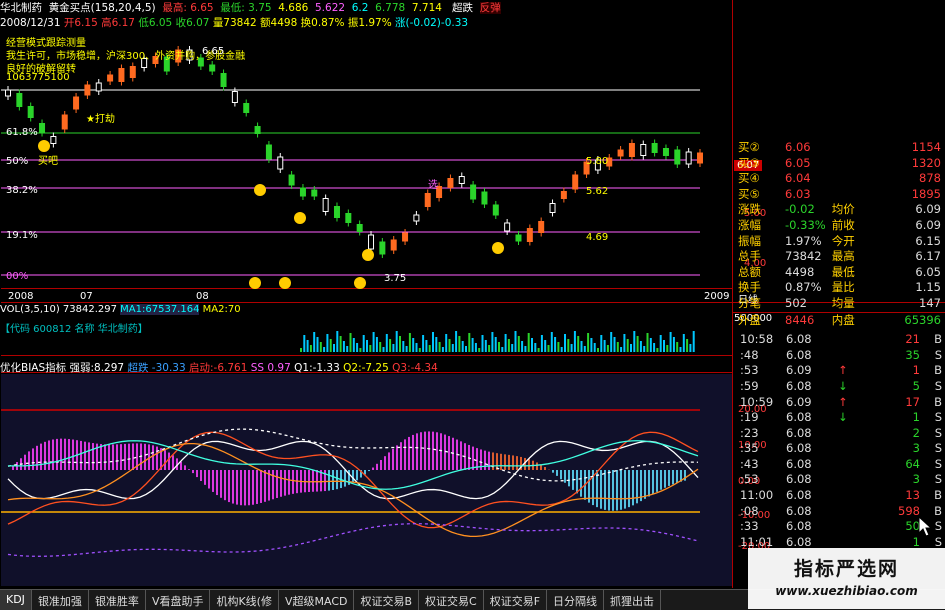 The height and width of the screenshot is (610, 945). What do you see at coordinates (931, 480) in the screenshot?
I see `trade-side: S` at bounding box center [931, 480].